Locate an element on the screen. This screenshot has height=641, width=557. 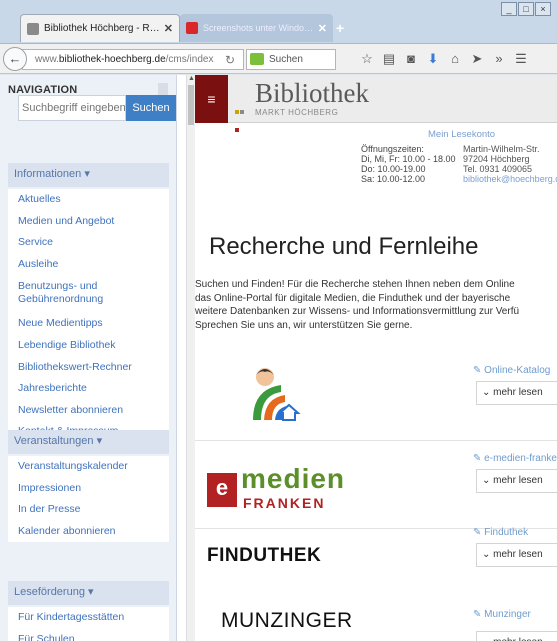
minimize-button: _ is located at coordinates (509, 9).